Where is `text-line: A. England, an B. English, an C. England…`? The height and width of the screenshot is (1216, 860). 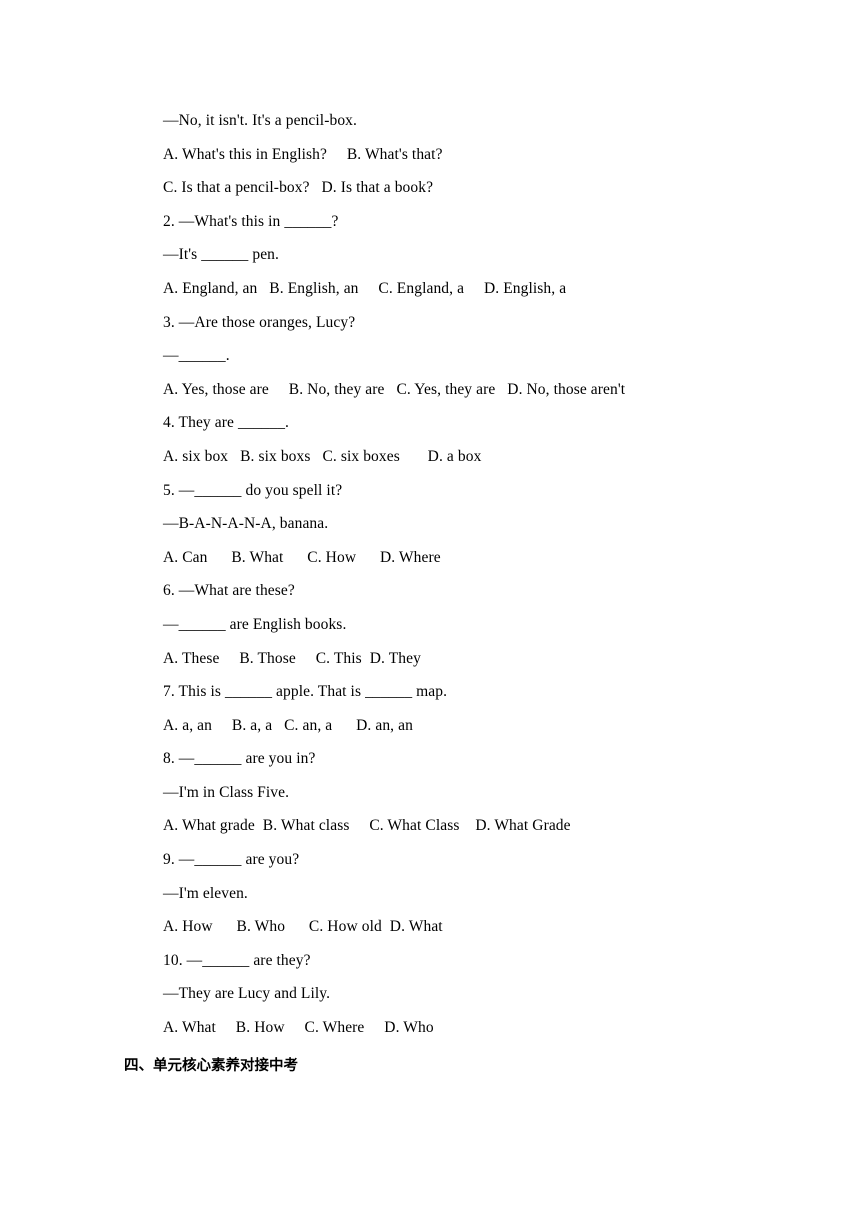
text-line: A. England, an B. English, an C. England… is located at coordinates (365, 288).